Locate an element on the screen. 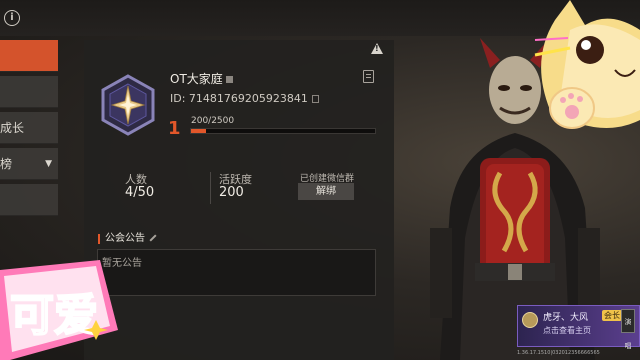 The width and height of the screenshot is (640, 360). exp-text: 200/2500 is located at coordinates (213, 121).